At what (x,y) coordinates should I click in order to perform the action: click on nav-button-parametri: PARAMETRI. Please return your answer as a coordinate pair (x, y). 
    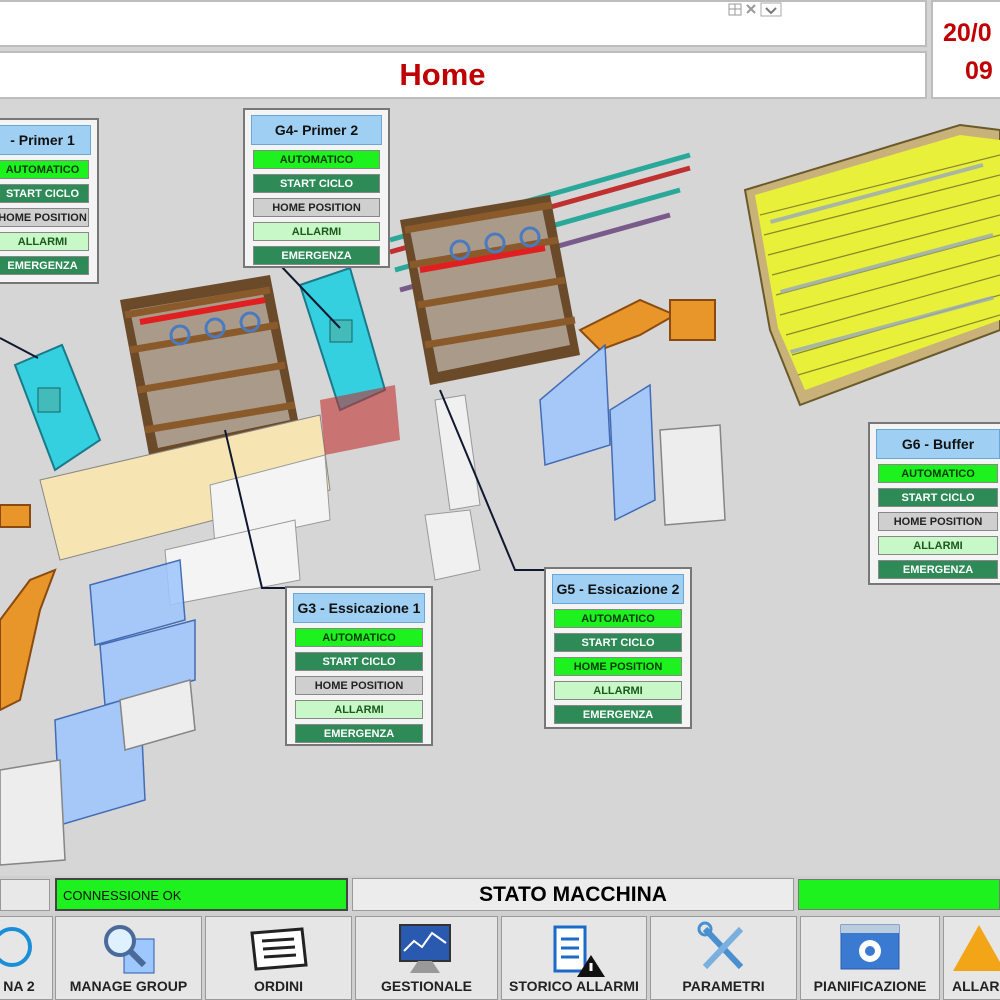
    Looking at the image, I should click on (723, 958).